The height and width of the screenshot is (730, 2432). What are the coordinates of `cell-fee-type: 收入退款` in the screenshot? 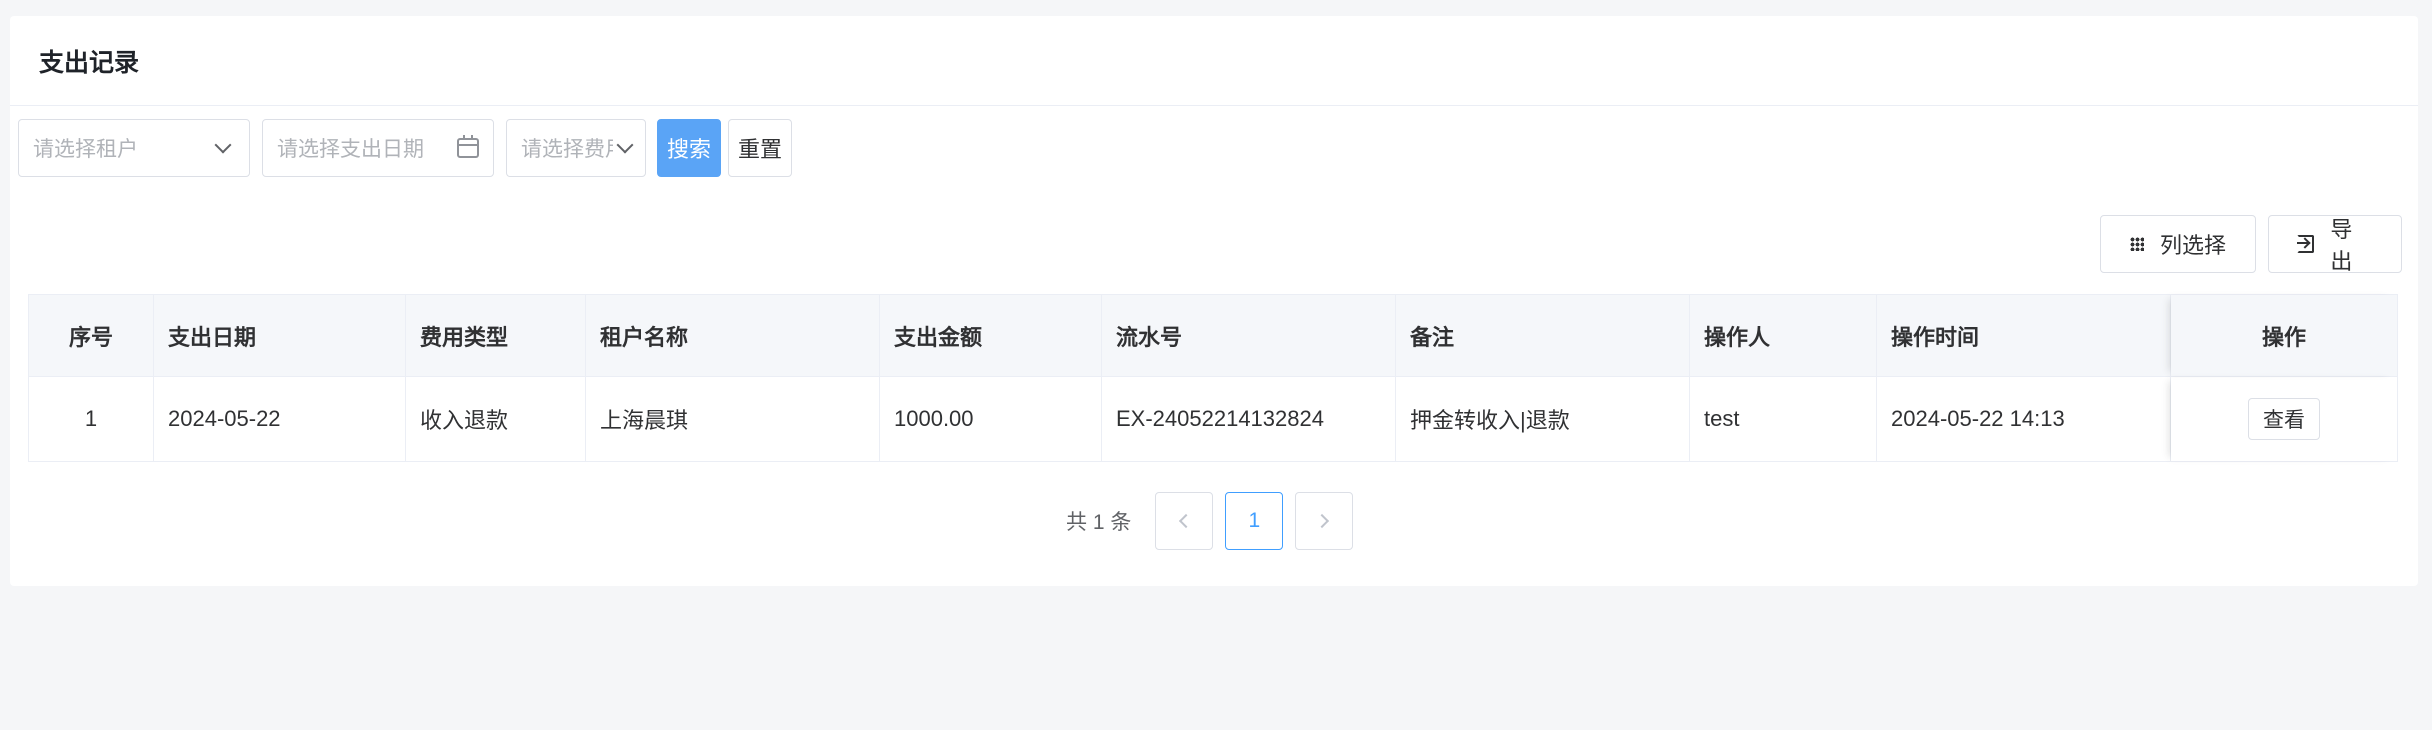 It's located at (496, 419).